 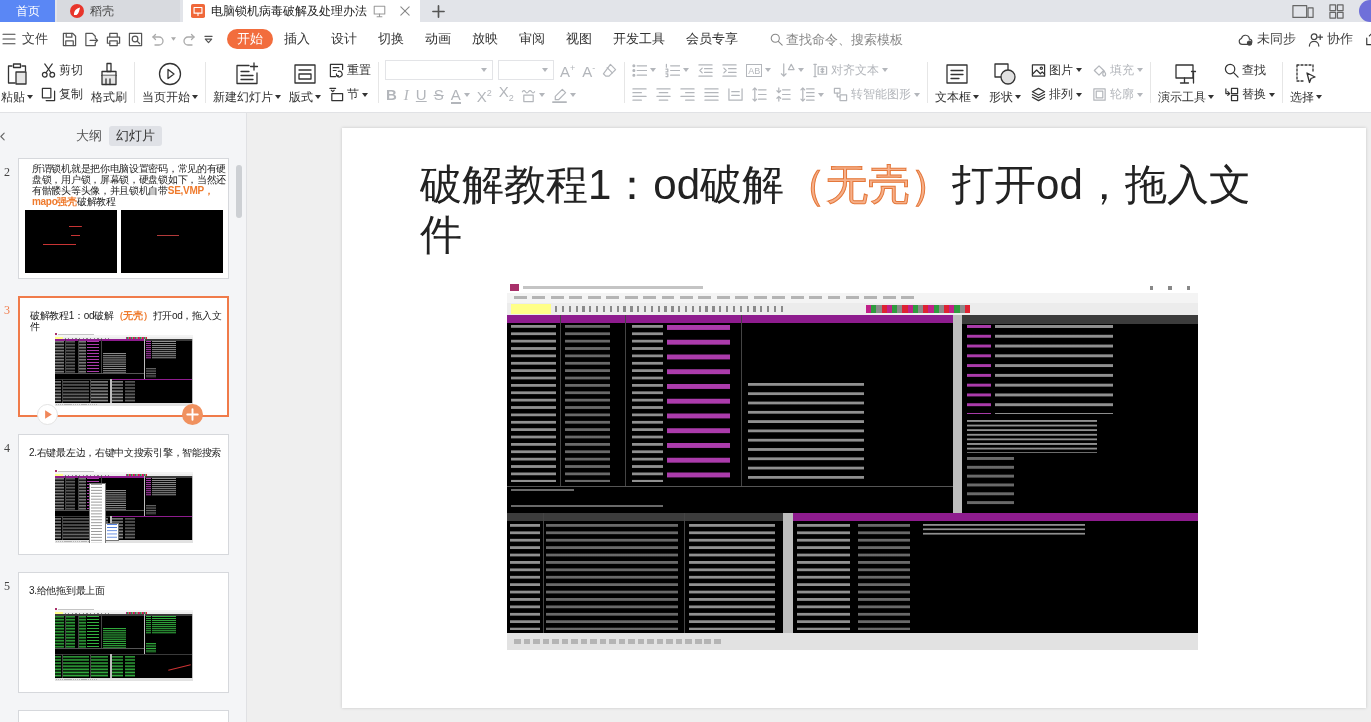 What do you see at coordinates (1250, 95) in the screenshot?
I see `replace-button: 替换` at bounding box center [1250, 95].